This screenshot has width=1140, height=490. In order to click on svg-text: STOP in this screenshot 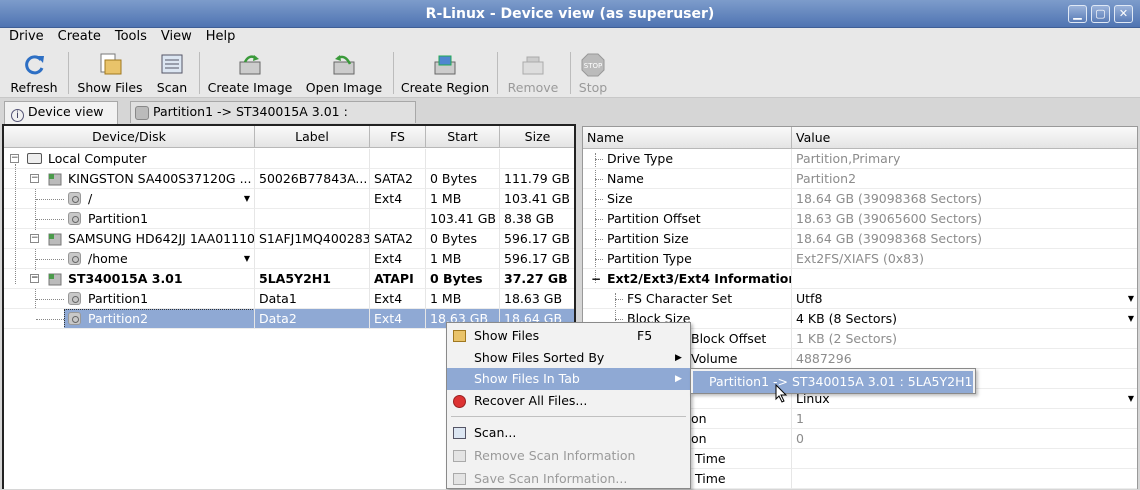, I will do `click(593, 66)`.